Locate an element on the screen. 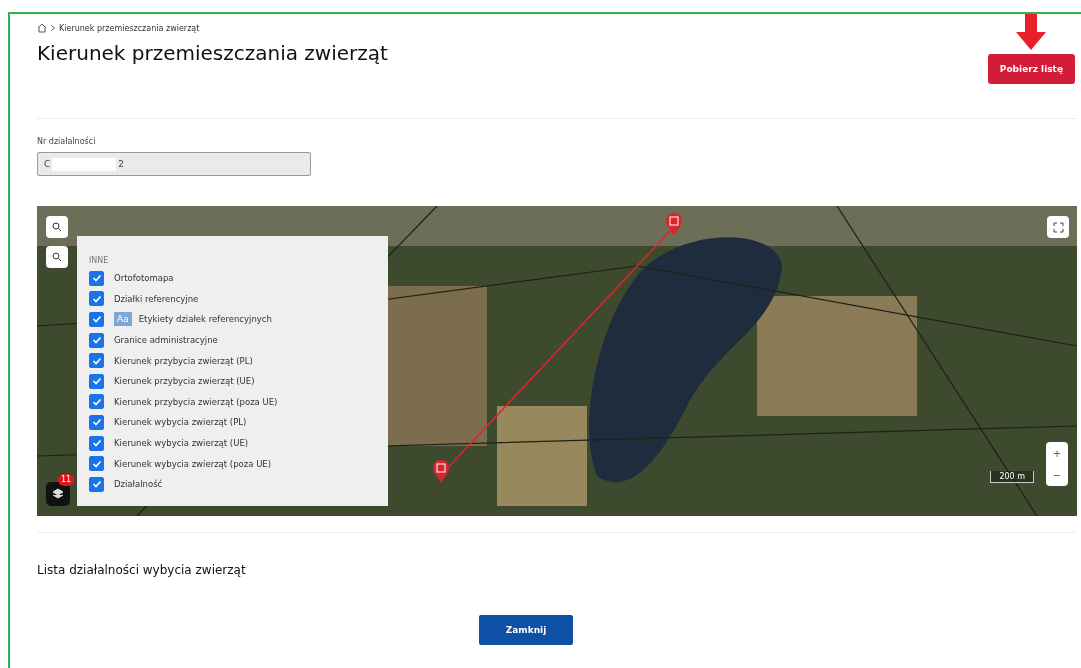 This screenshot has height=668, width=1081. arrow-down-icon is located at coordinates (1031, 32).